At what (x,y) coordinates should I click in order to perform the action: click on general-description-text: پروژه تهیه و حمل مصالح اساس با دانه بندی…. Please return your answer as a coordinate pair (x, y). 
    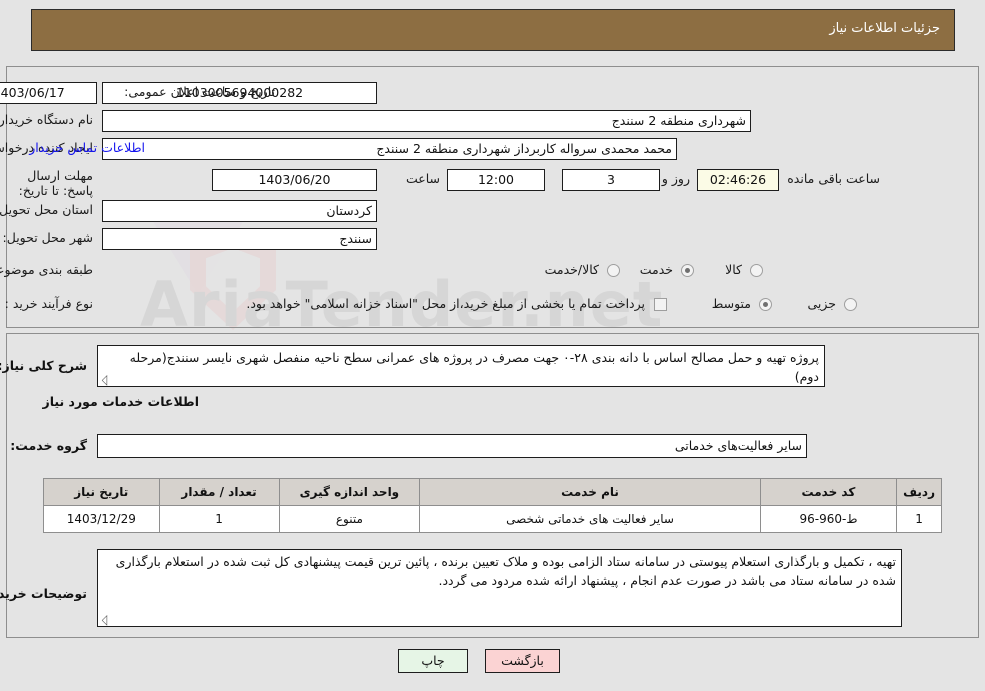
    Looking at the image, I should click on (474, 367).